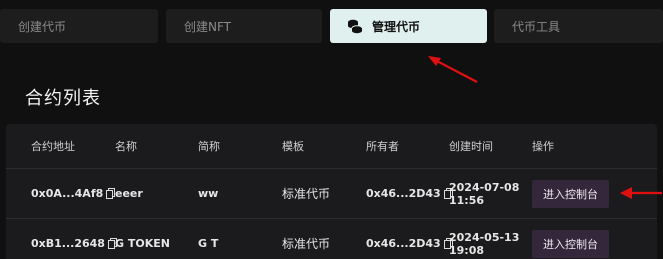 The height and width of the screenshot is (259, 663). Describe the element at coordinates (209, 146) in the screenshot. I see `header-symbol: 简称` at that location.